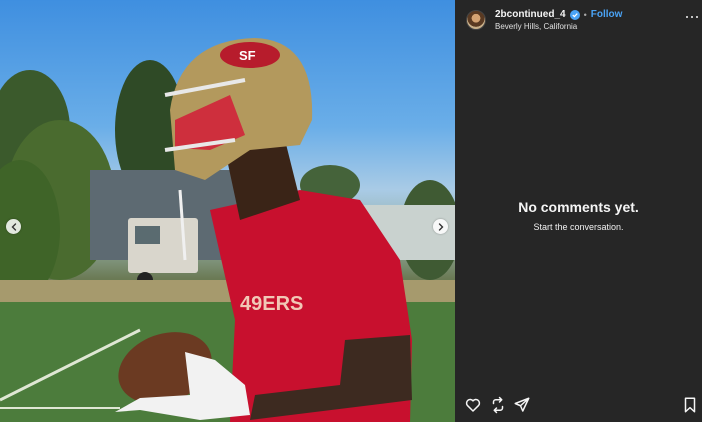 This screenshot has width=702, height=422. I want to click on location-link: Beverly Hills, California, so click(536, 26).